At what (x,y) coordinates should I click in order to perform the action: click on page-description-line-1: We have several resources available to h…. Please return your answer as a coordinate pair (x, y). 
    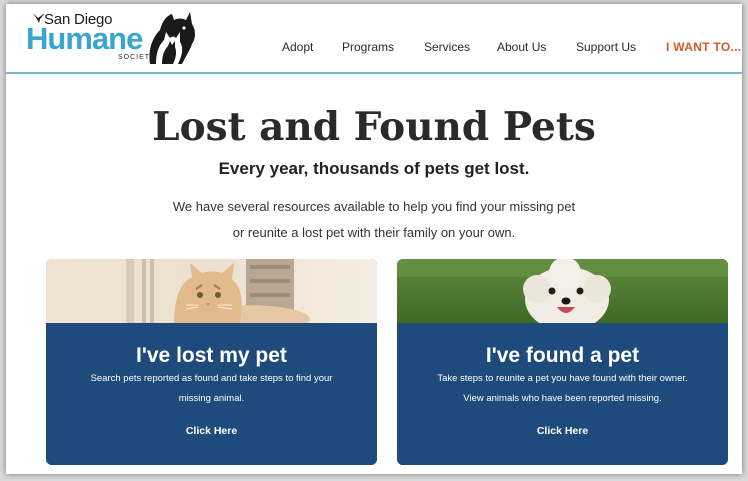
    Looking at the image, I should click on (374, 206).